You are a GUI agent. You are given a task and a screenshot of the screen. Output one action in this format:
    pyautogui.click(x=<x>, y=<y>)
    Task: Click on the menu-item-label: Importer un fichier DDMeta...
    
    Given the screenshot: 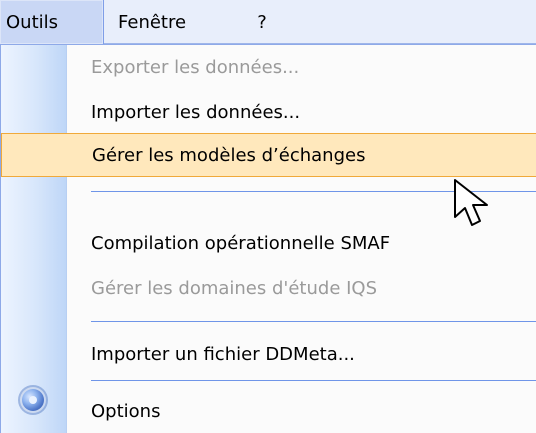 What is the action you would take?
    pyautogui.click(x=223, y=354)
    